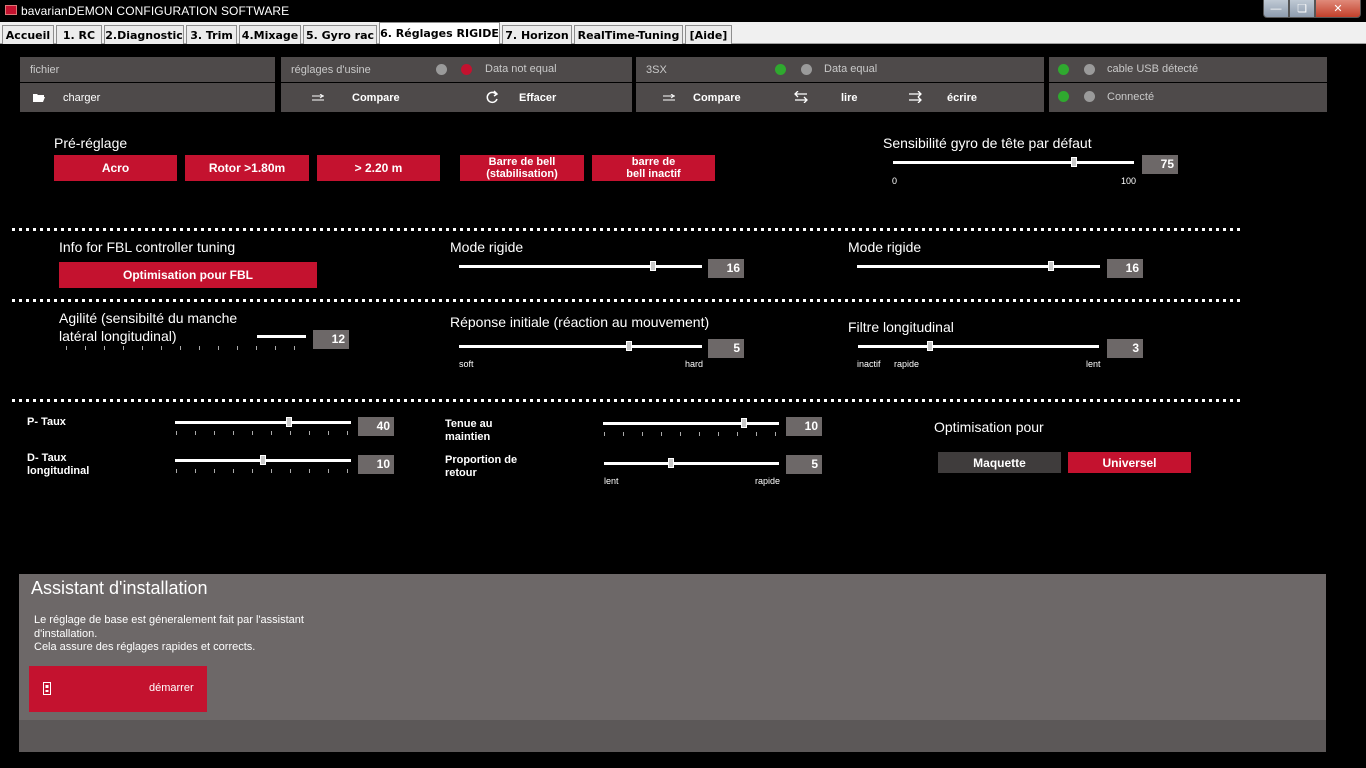  I want to click on remote-control-icon, so click(47, 688).